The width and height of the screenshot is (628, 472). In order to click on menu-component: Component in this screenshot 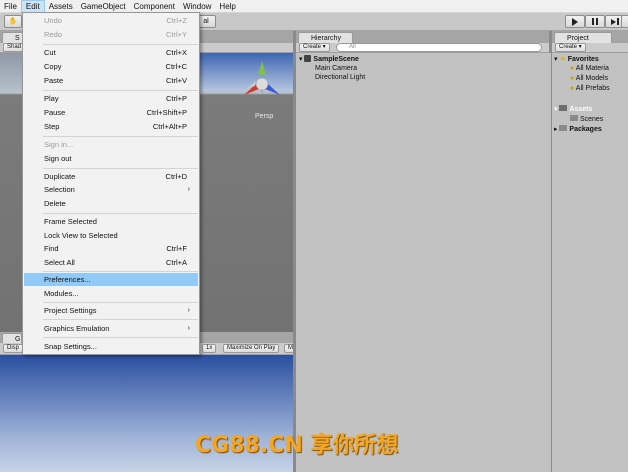, I will do `click(154, 6)`.